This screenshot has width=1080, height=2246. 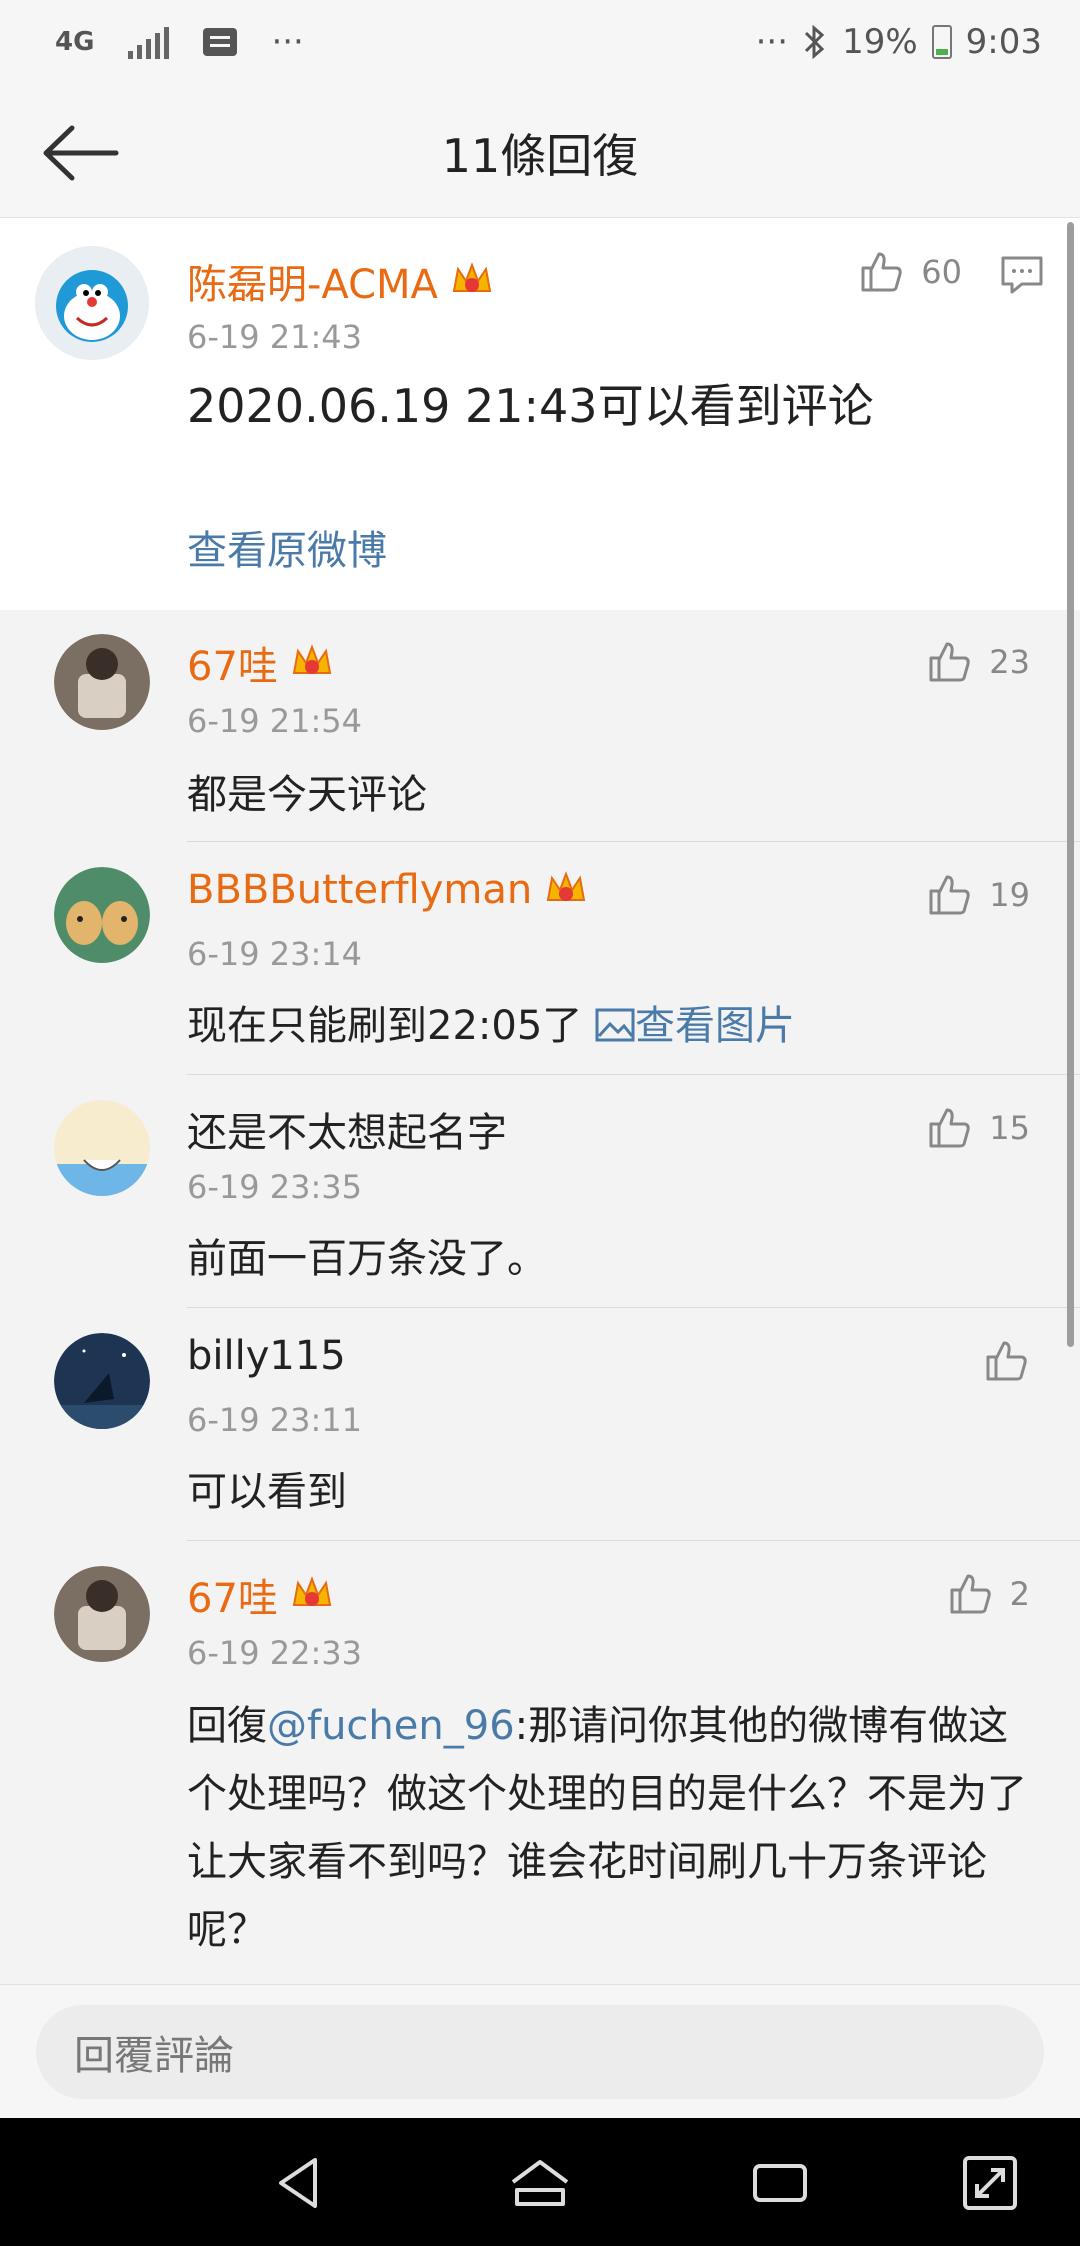 I want to click on reply-time: 6-19 22:33, so click(x=275, y=1653).